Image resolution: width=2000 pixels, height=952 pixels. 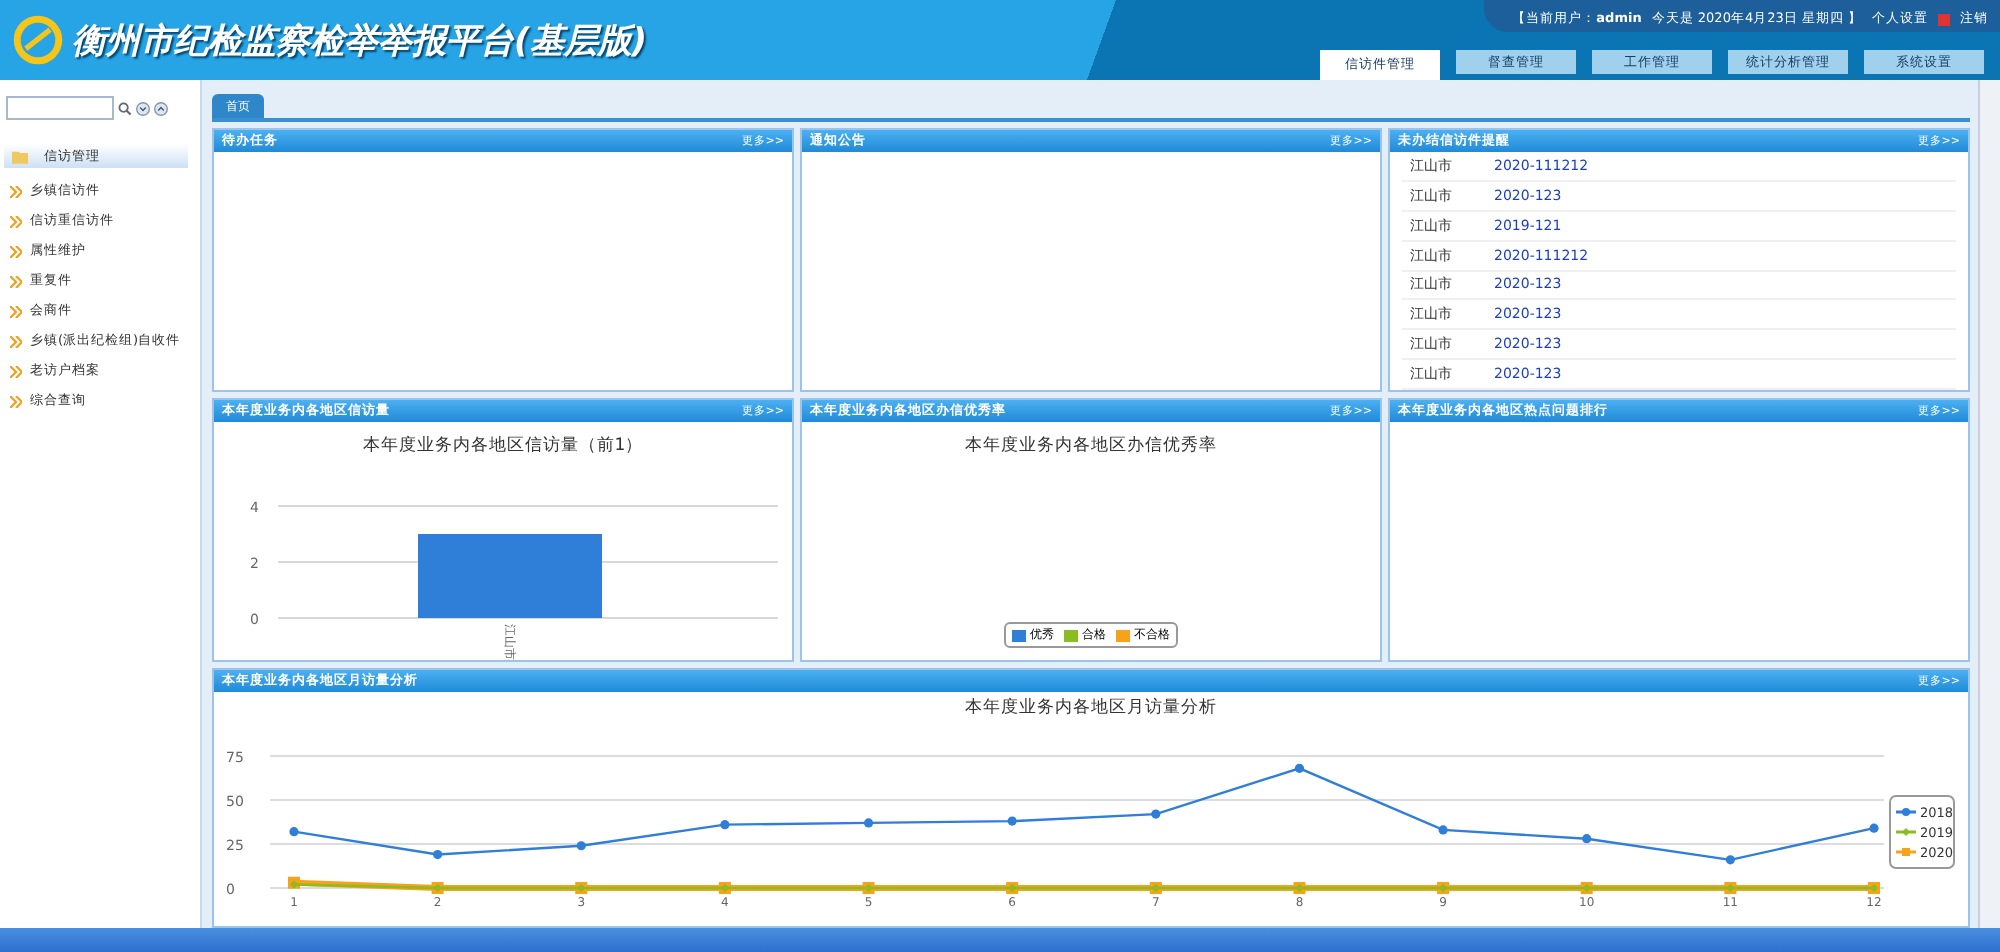 What do you see at coordinates (360, 41) in the screenshot?
I see `app-title: 衡州市纪检监察检举举报平台(基层版)` at bounding box center [360, 41].